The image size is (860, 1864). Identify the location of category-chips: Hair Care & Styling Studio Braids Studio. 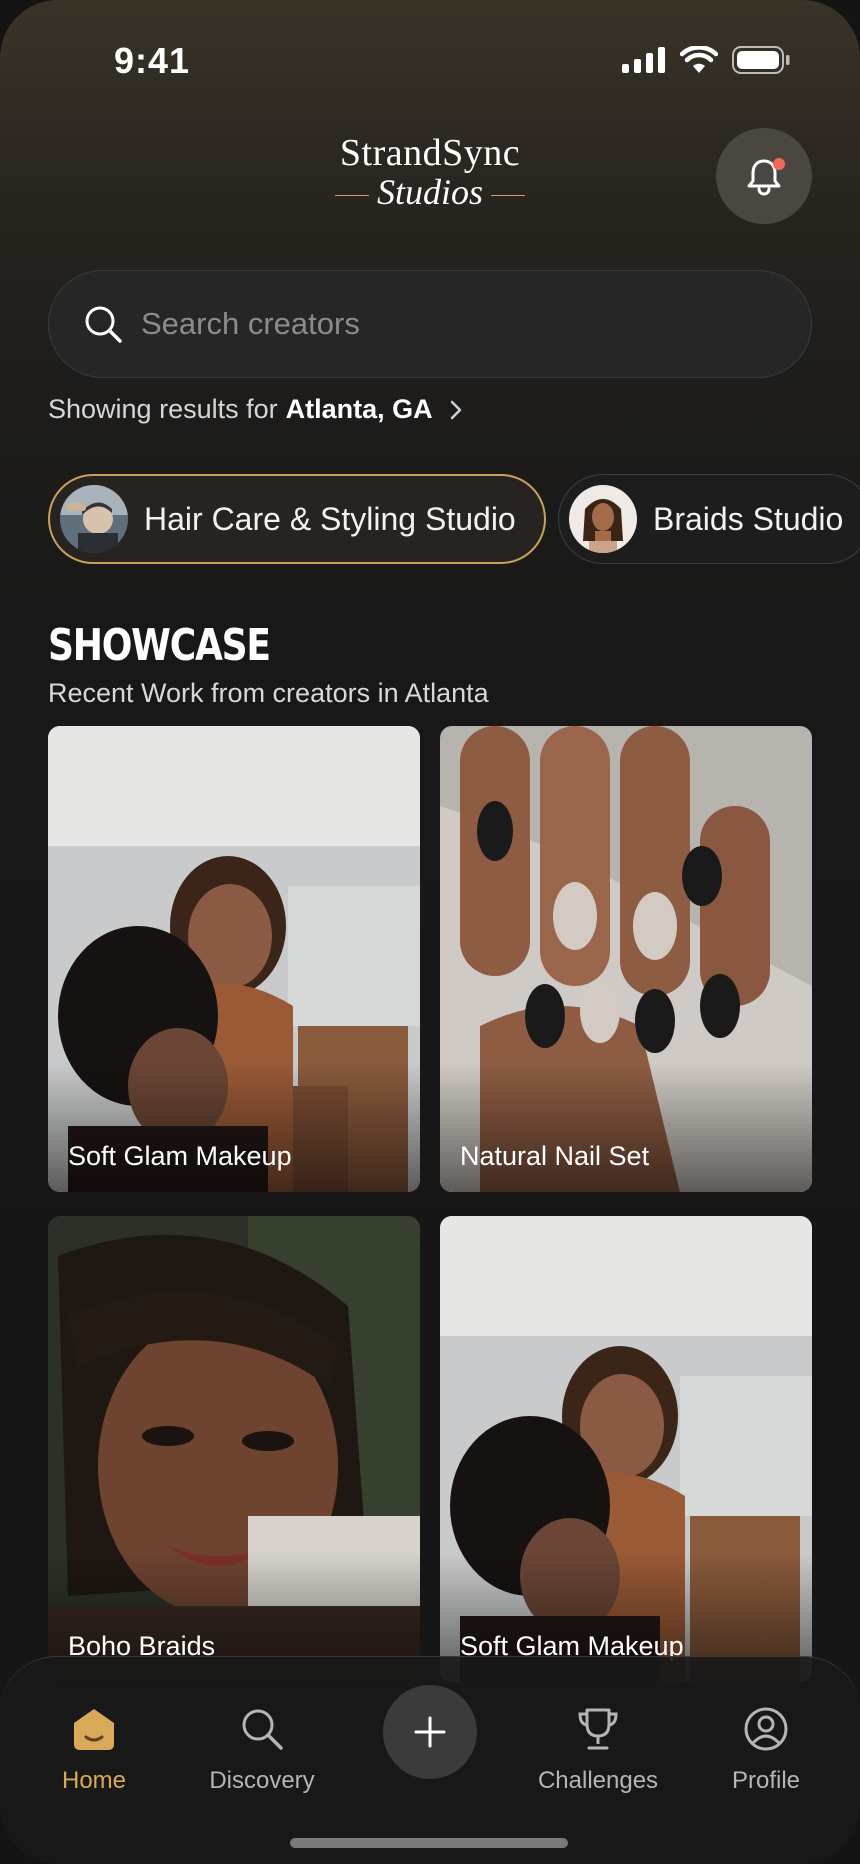
(454, 520).